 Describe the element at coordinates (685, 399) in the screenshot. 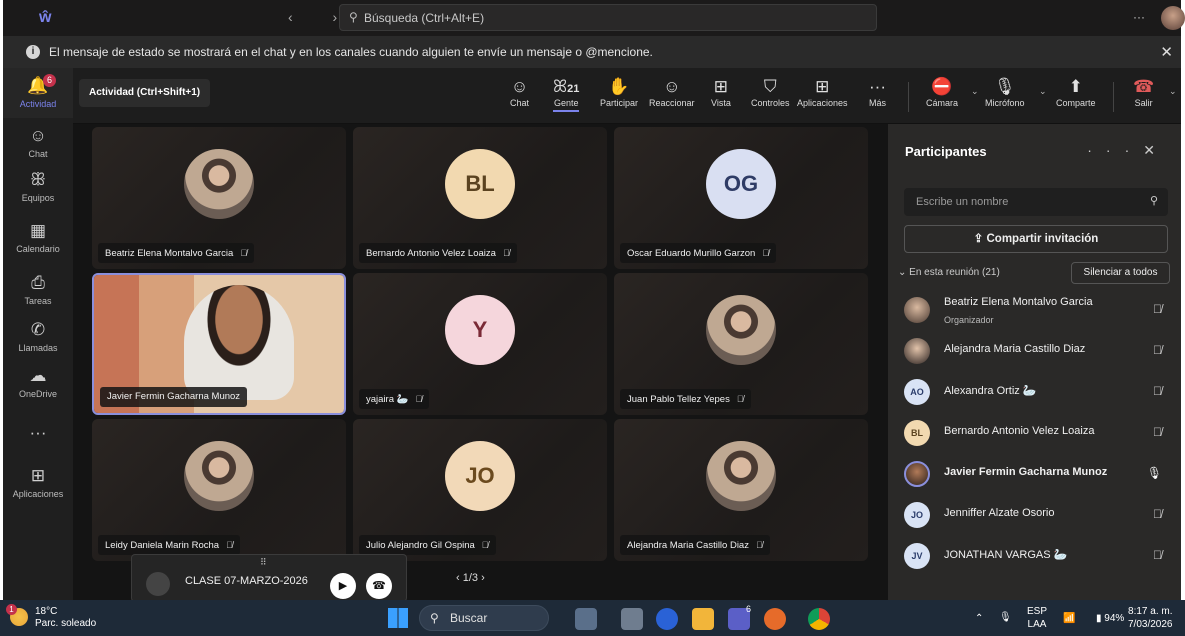

I see `participant-name-tag: Juan Pablo Tellez Yepes 🎙̸` at that location.